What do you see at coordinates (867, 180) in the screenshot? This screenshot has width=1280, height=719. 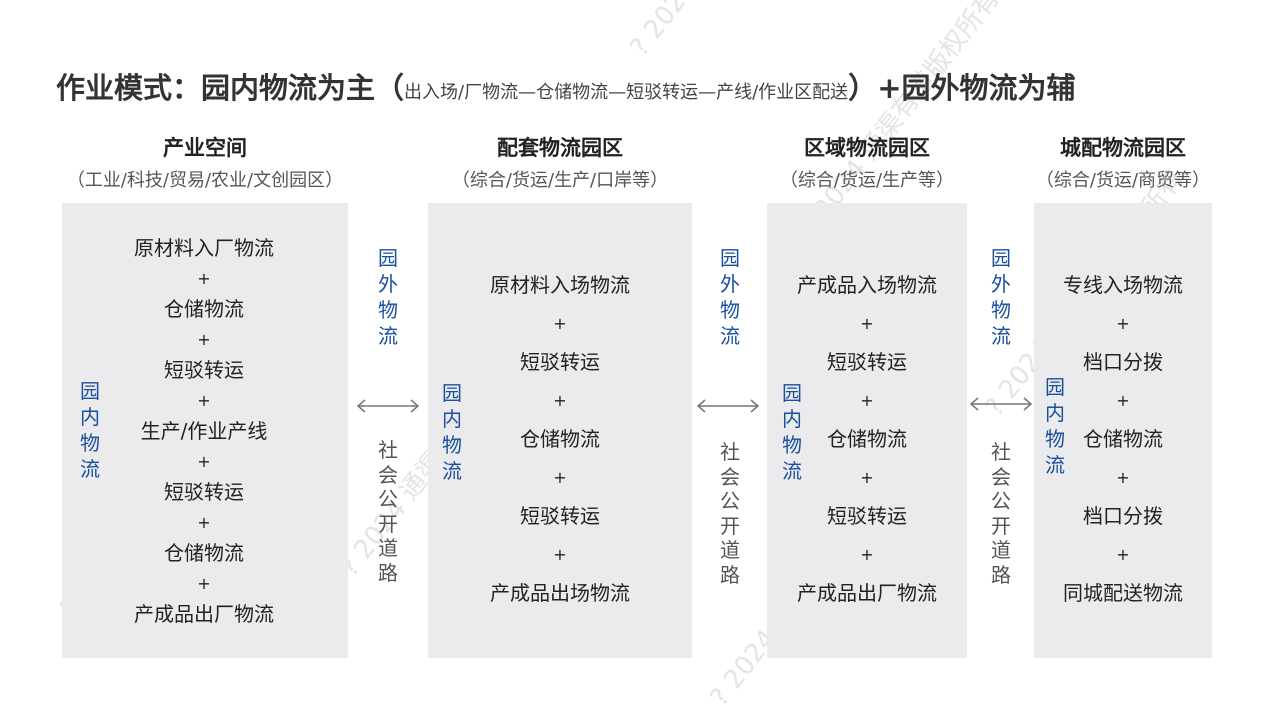 I see `column-subheading-regional-park: （综合/货运/生产等）` at bounding box center [867, 180].